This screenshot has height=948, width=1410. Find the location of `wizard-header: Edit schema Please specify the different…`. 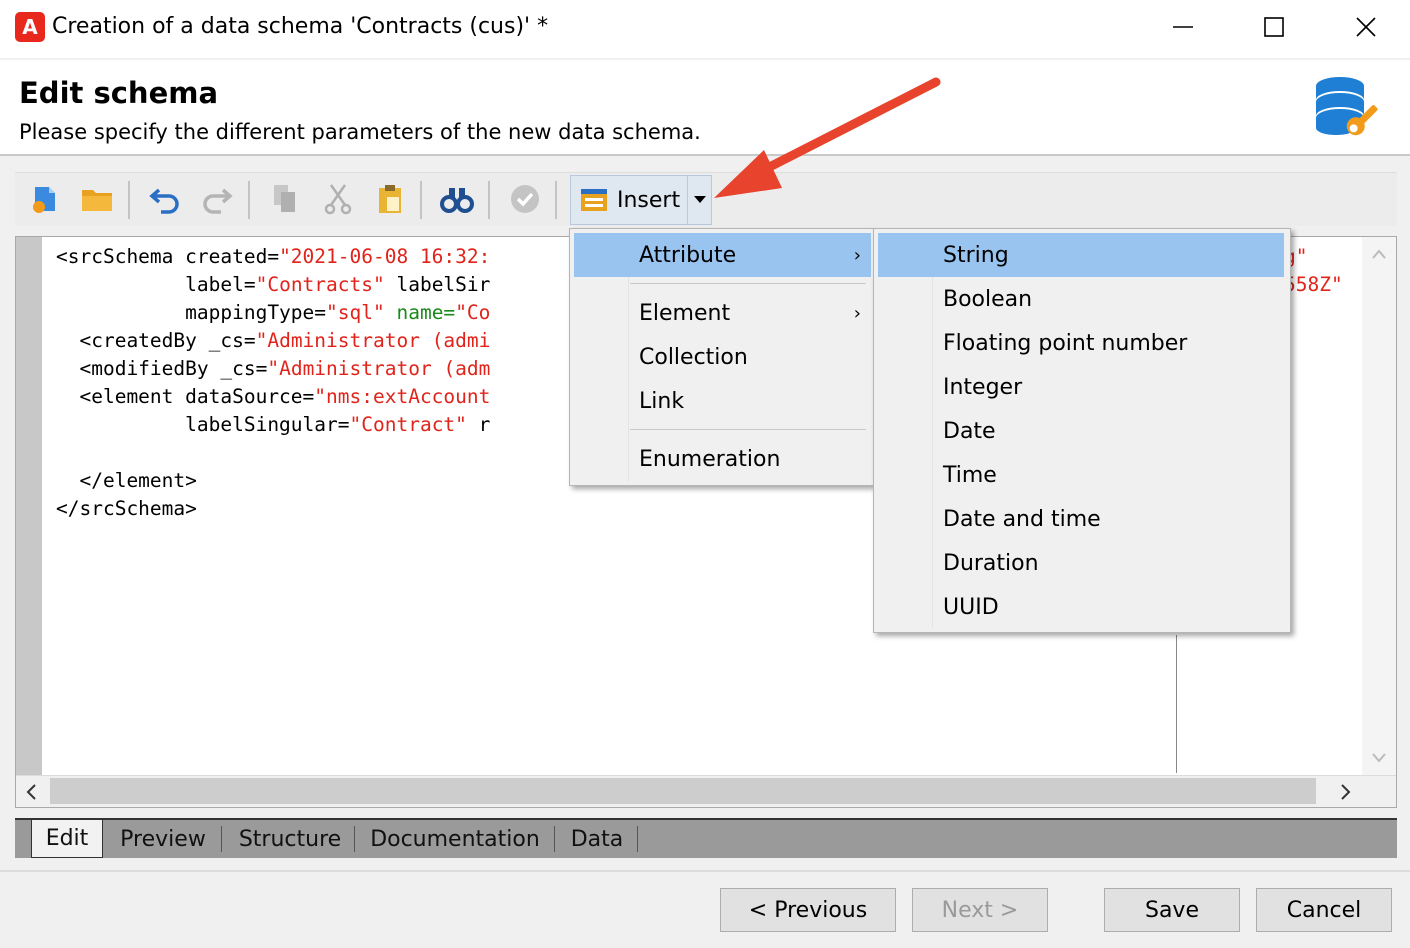

wizard-header: Edit schema Please specify the different… is located at coordinates (705, 108).